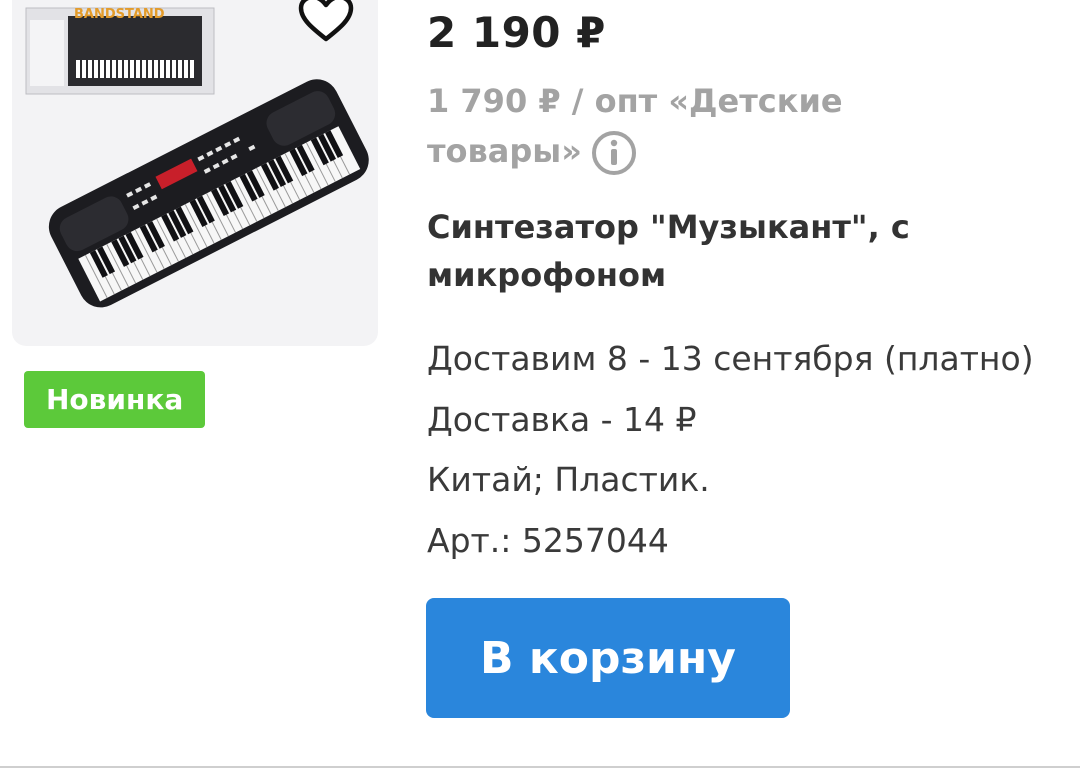 Image resolution: width=1080 pixels, height=775 pixels. I want to click on heart-outline-icon, so click(326, 21).